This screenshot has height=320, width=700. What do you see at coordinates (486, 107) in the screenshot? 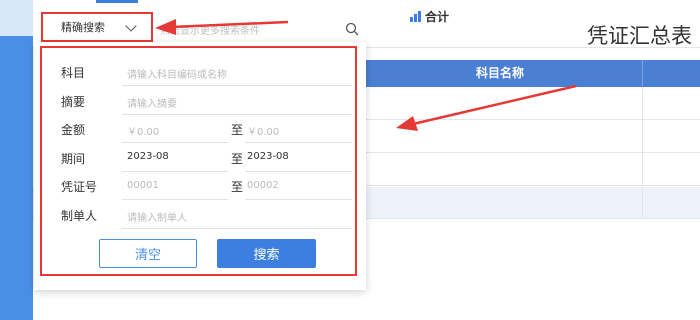
I see `annotation-arrow-to-panel` at bounding box center [486, 107].